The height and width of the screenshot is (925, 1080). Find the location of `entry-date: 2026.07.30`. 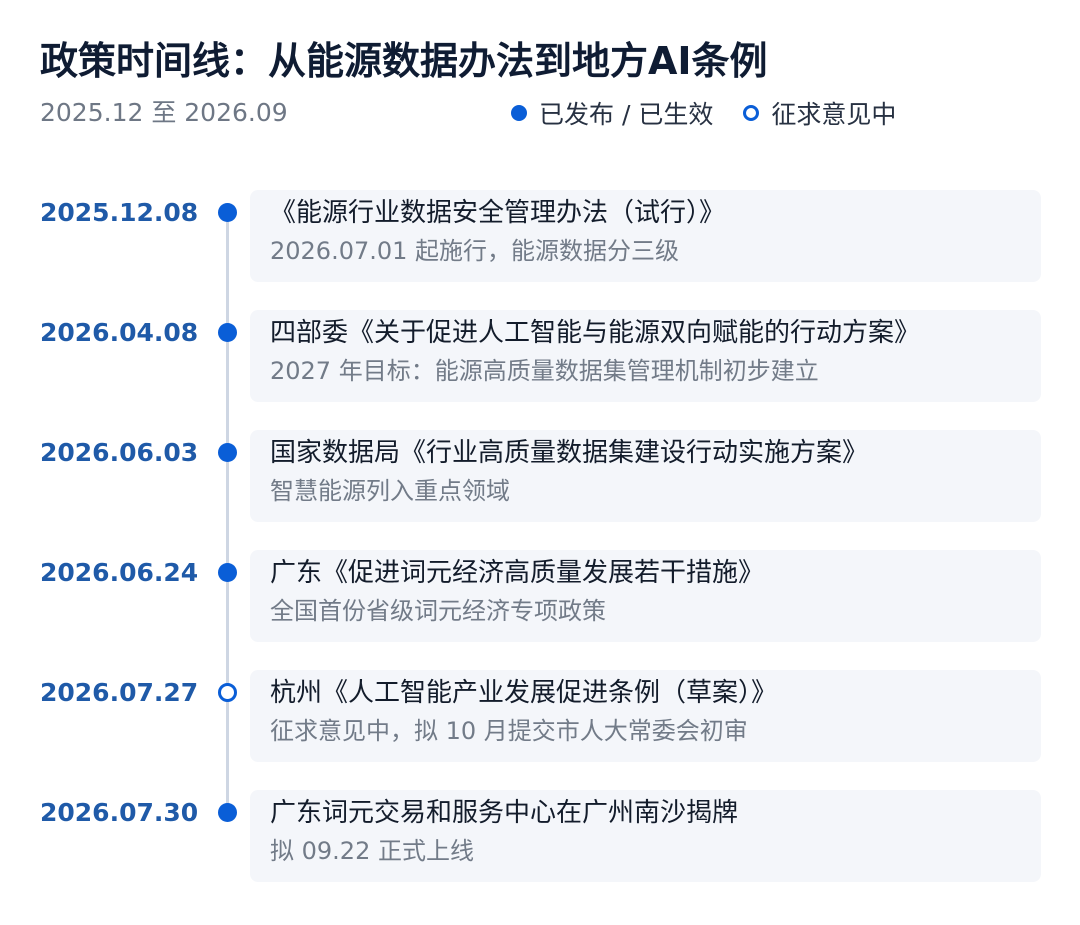

entry-date: 2026.07.30 is located at coordinates (119, 812).